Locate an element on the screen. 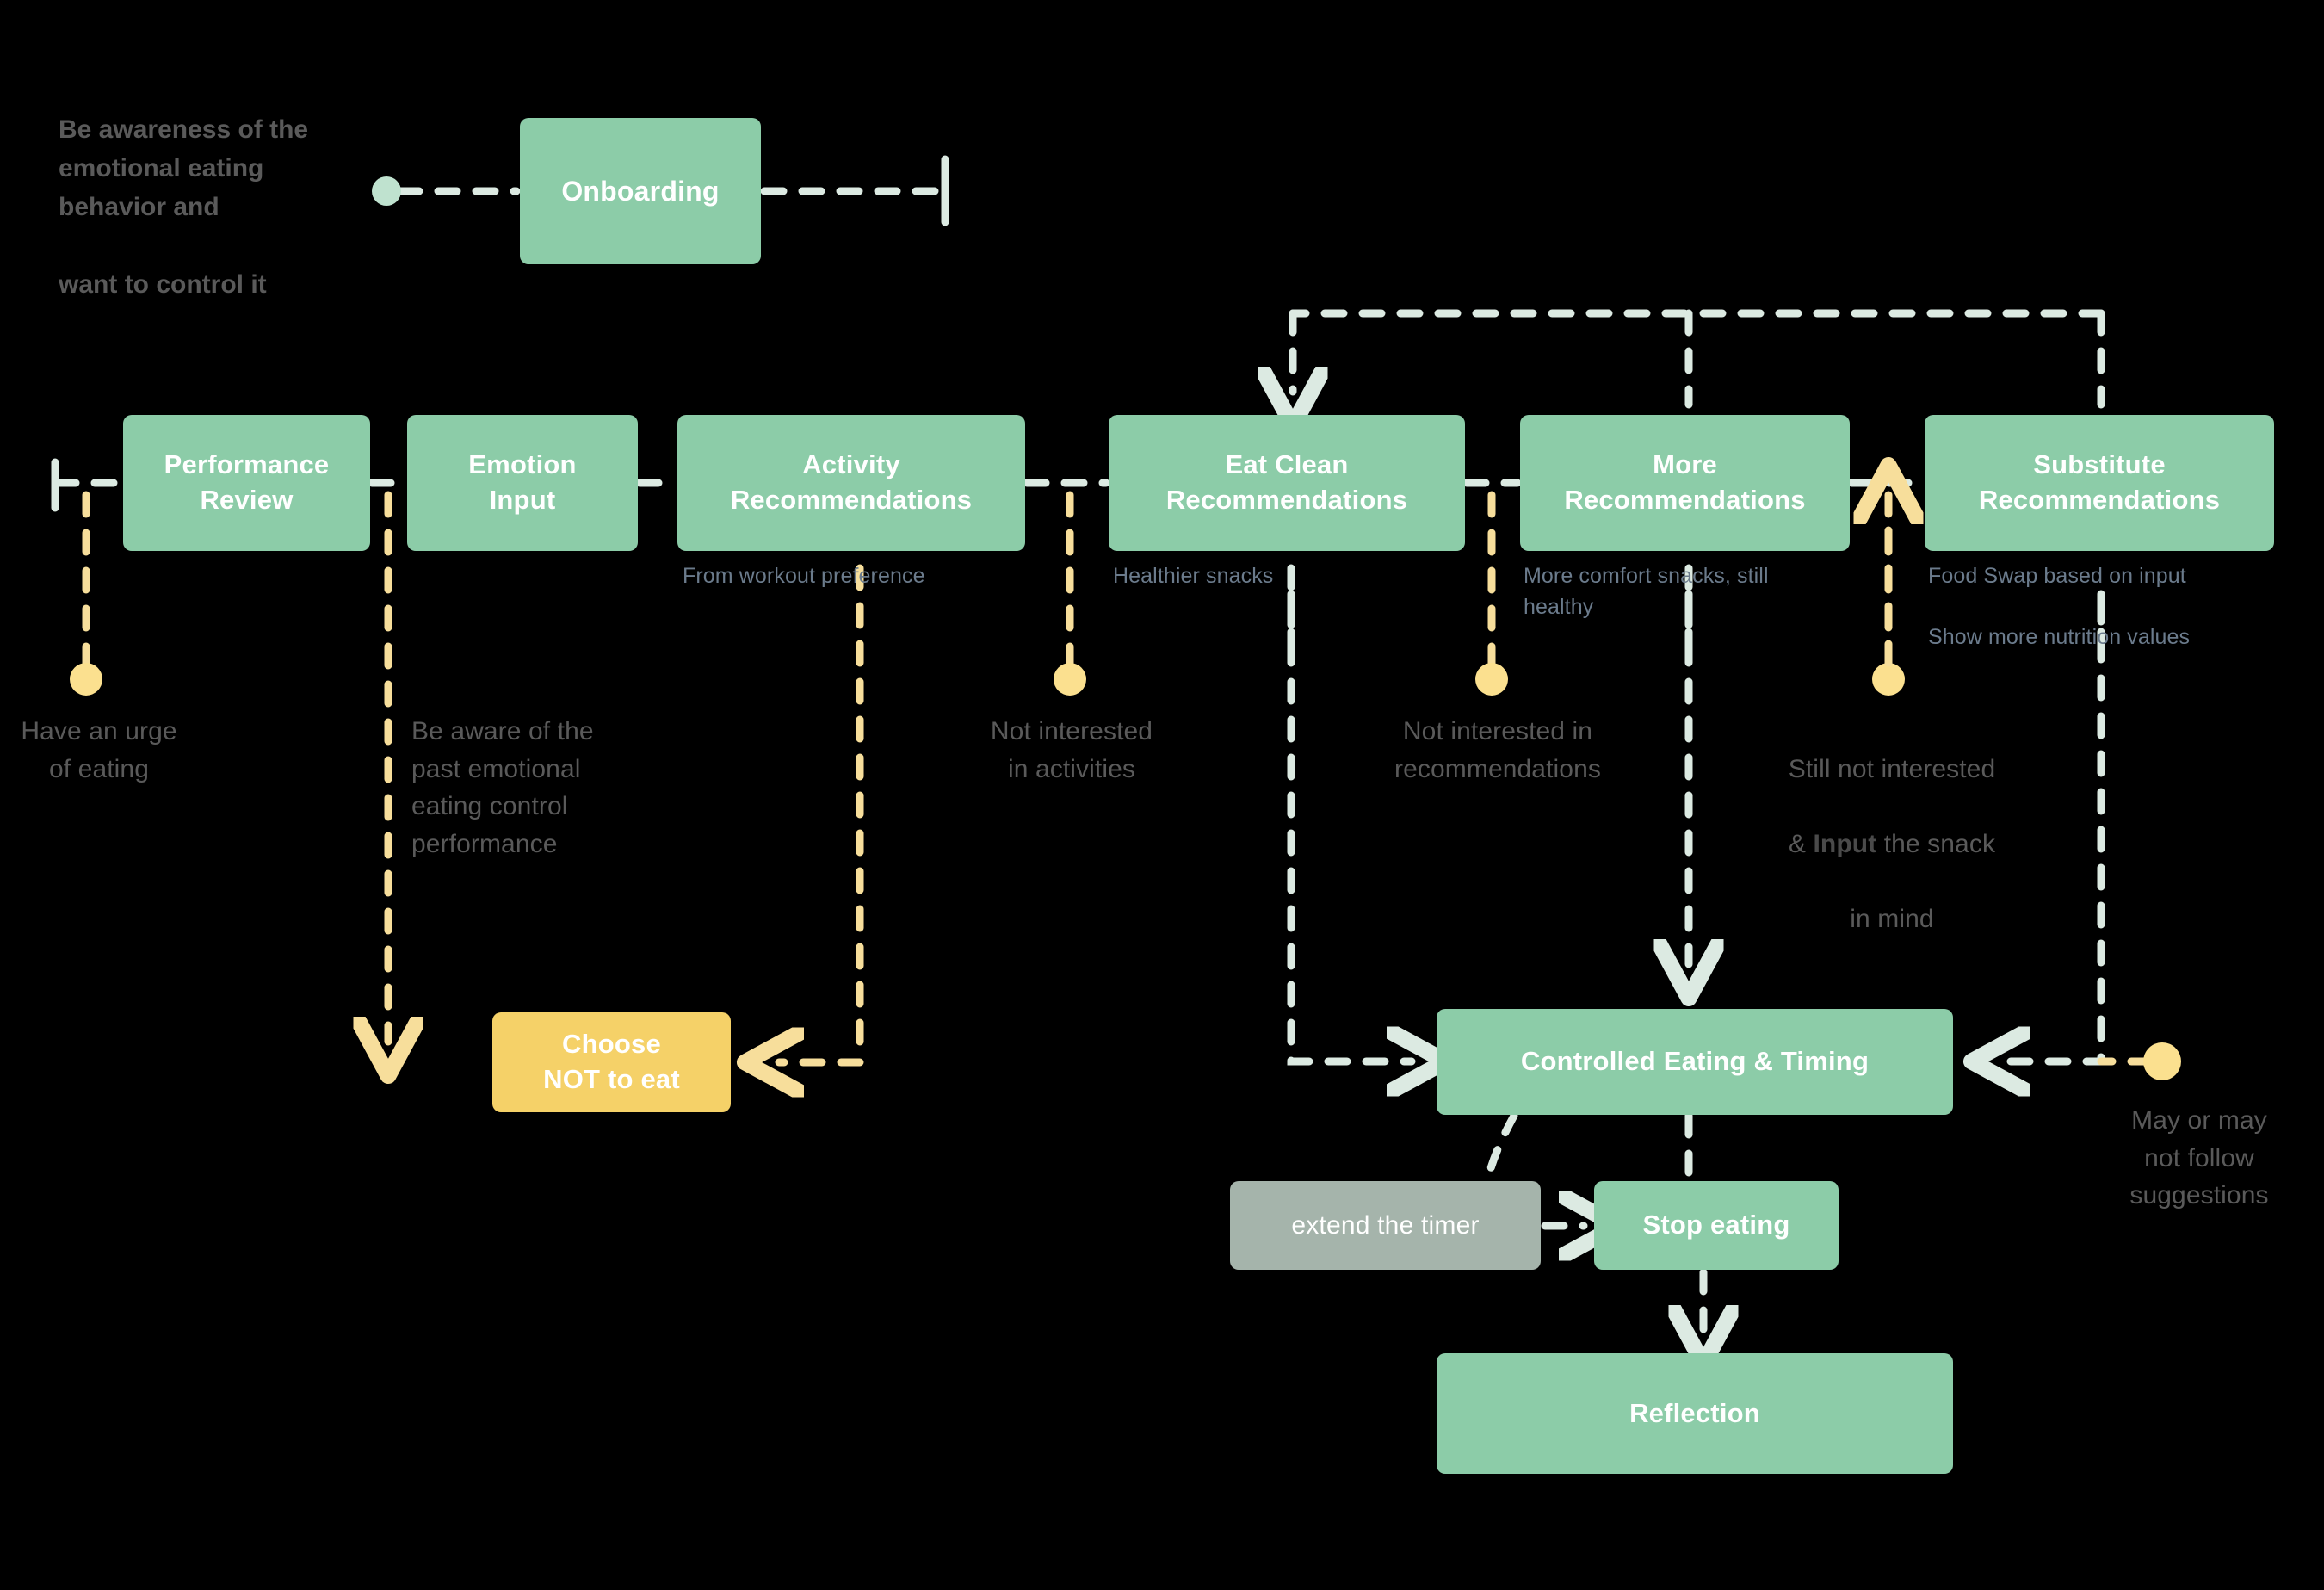  wire-controlled-to-extend is located at coordinates (1500, 1148).